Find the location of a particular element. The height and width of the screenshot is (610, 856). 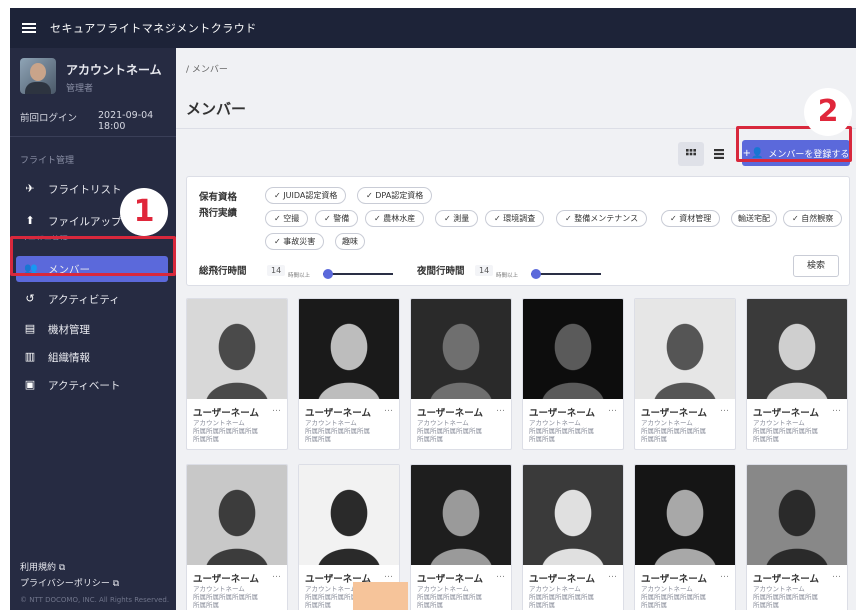

sidebar-item-activate: ▣ アクティベート is located at coordinates (93, 385).